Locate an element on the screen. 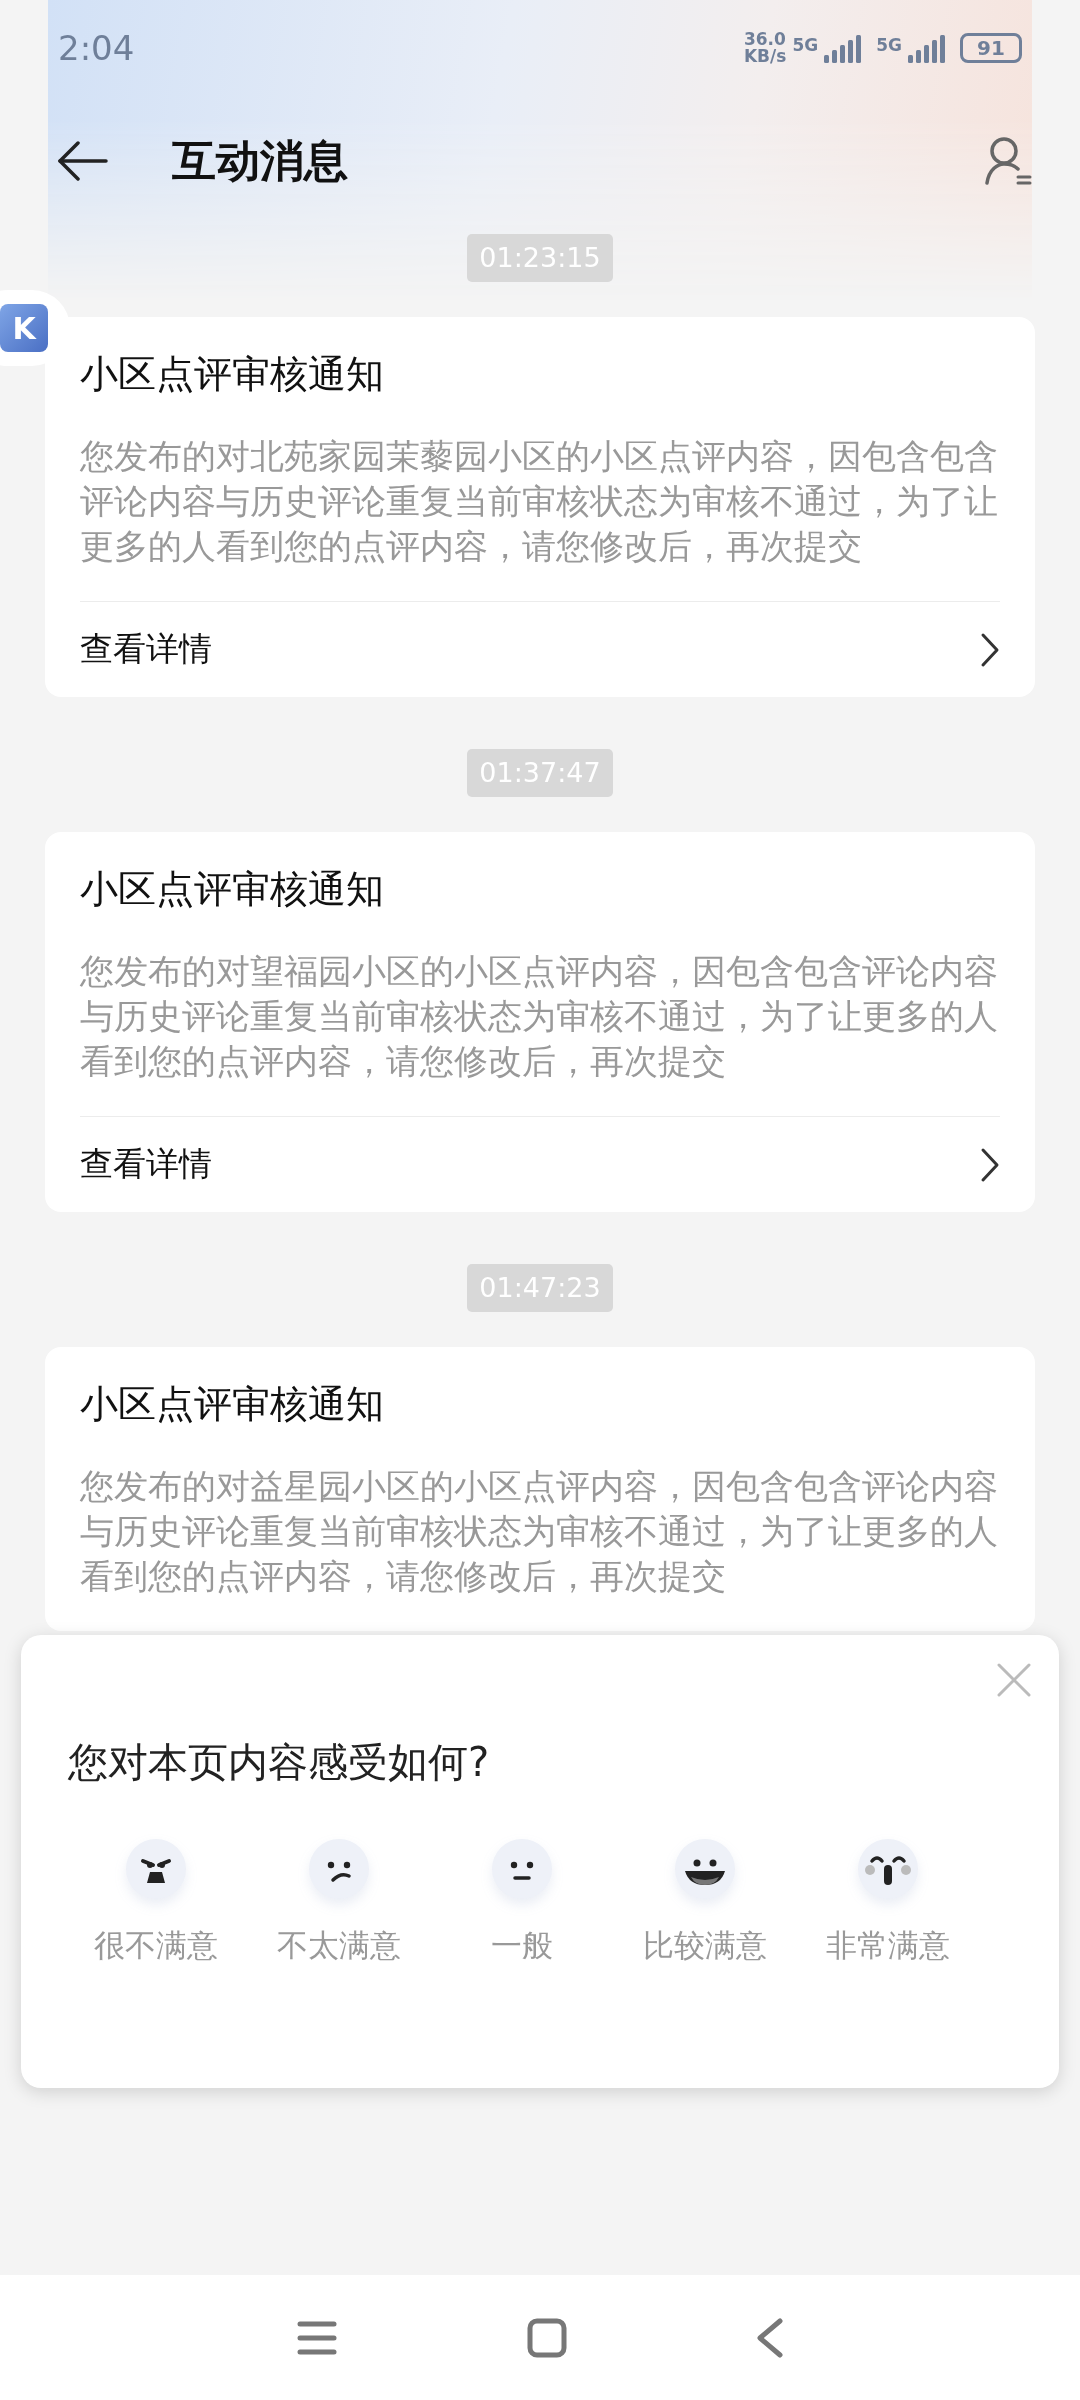  app-shortcut-button: K is located at coordinates (24, 328).